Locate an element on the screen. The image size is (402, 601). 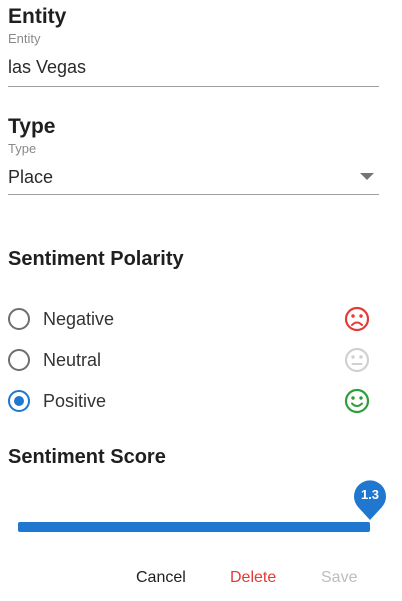
cancel-button: Cancel is located at coordinates (161, 578).